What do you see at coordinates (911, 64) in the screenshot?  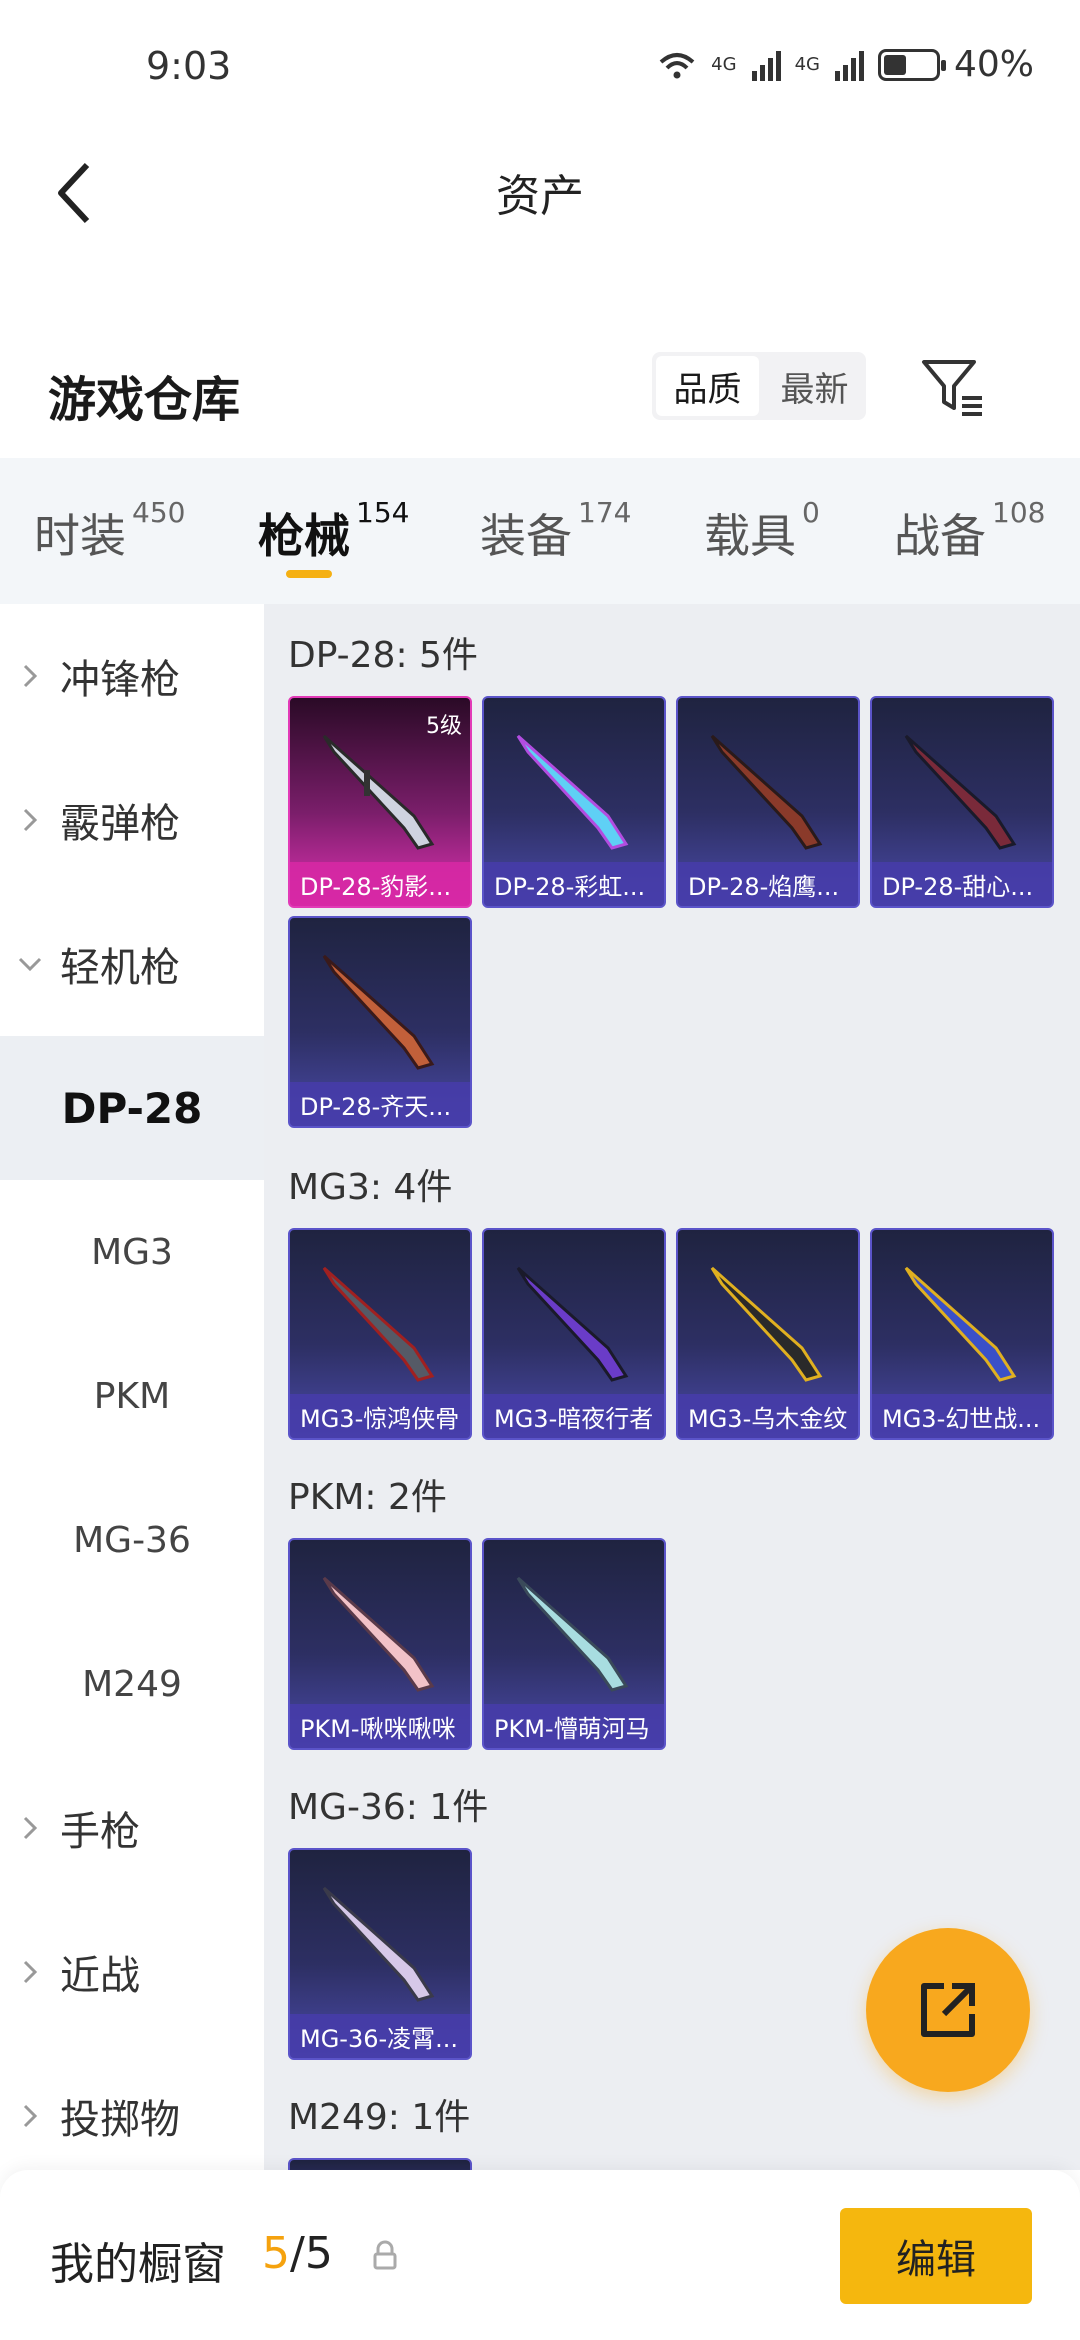 I see `battery-icon` at bounding box center [911, 64].